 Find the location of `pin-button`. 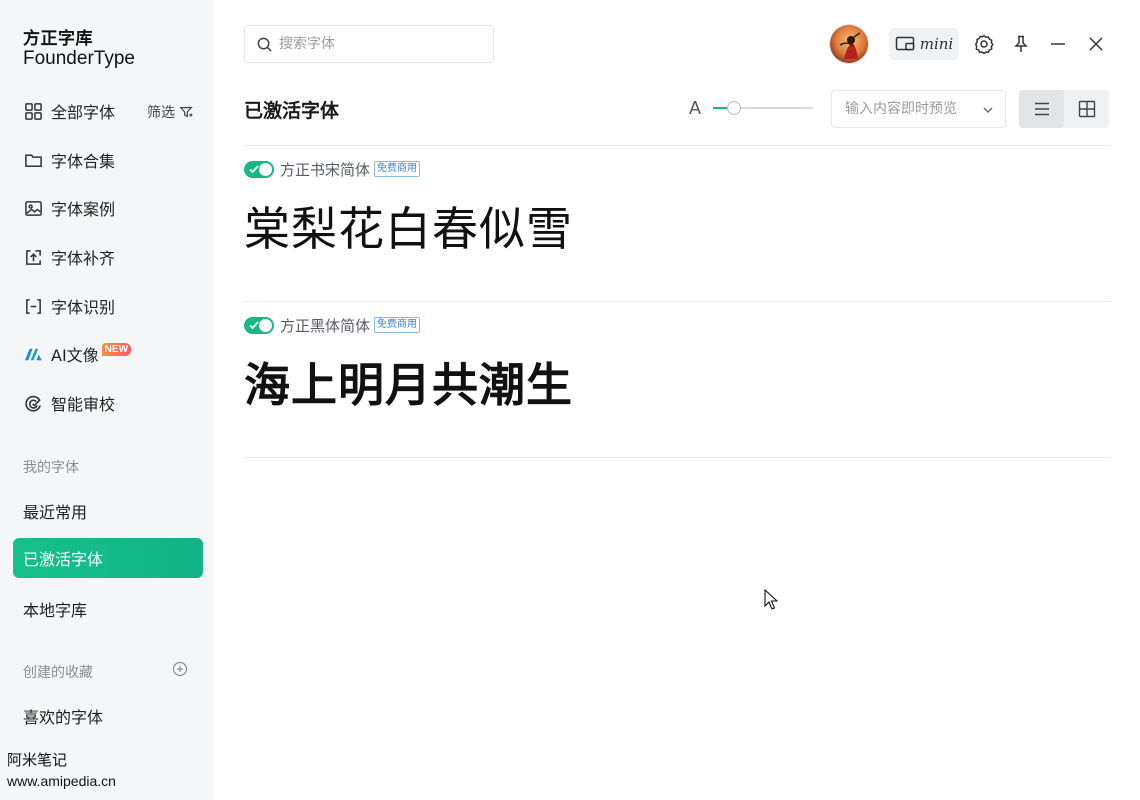

pin-button is located at coordinates (1021, 44).